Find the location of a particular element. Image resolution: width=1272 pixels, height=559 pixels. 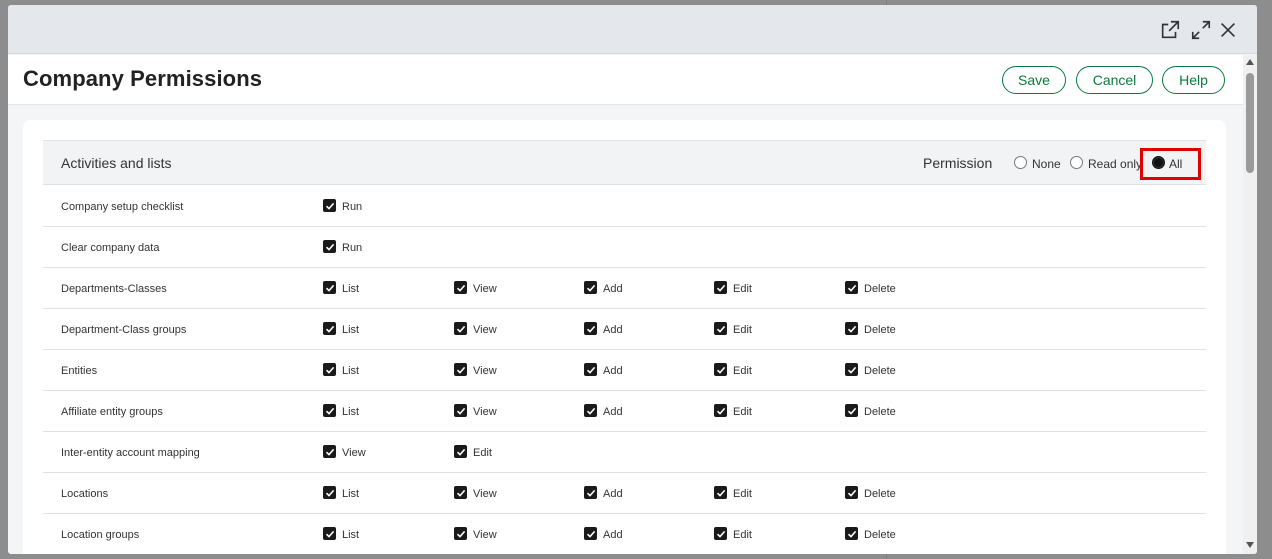

dialog-titlebar is located at coordinates (632, 29).